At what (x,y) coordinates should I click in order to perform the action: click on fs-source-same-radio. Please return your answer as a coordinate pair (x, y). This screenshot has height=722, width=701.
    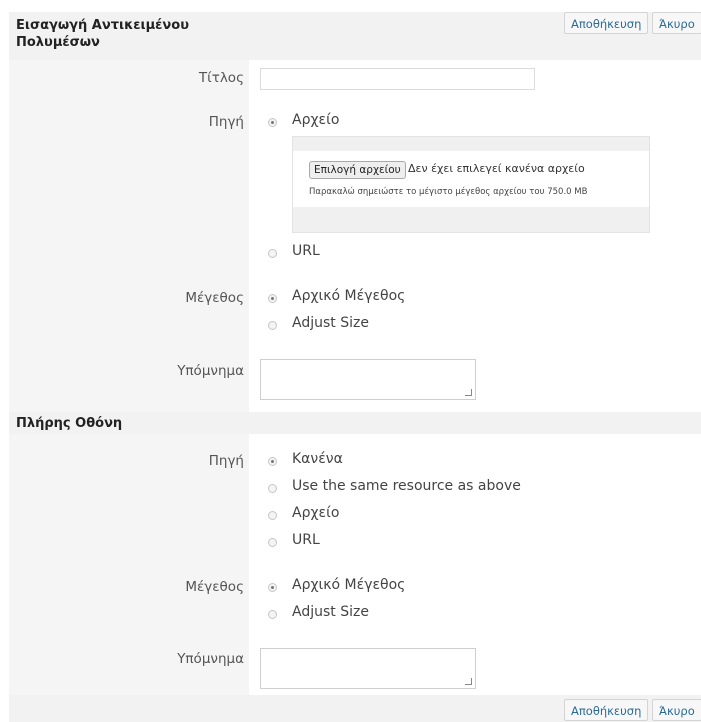
    Looking at the image, I should click on (272, 488).